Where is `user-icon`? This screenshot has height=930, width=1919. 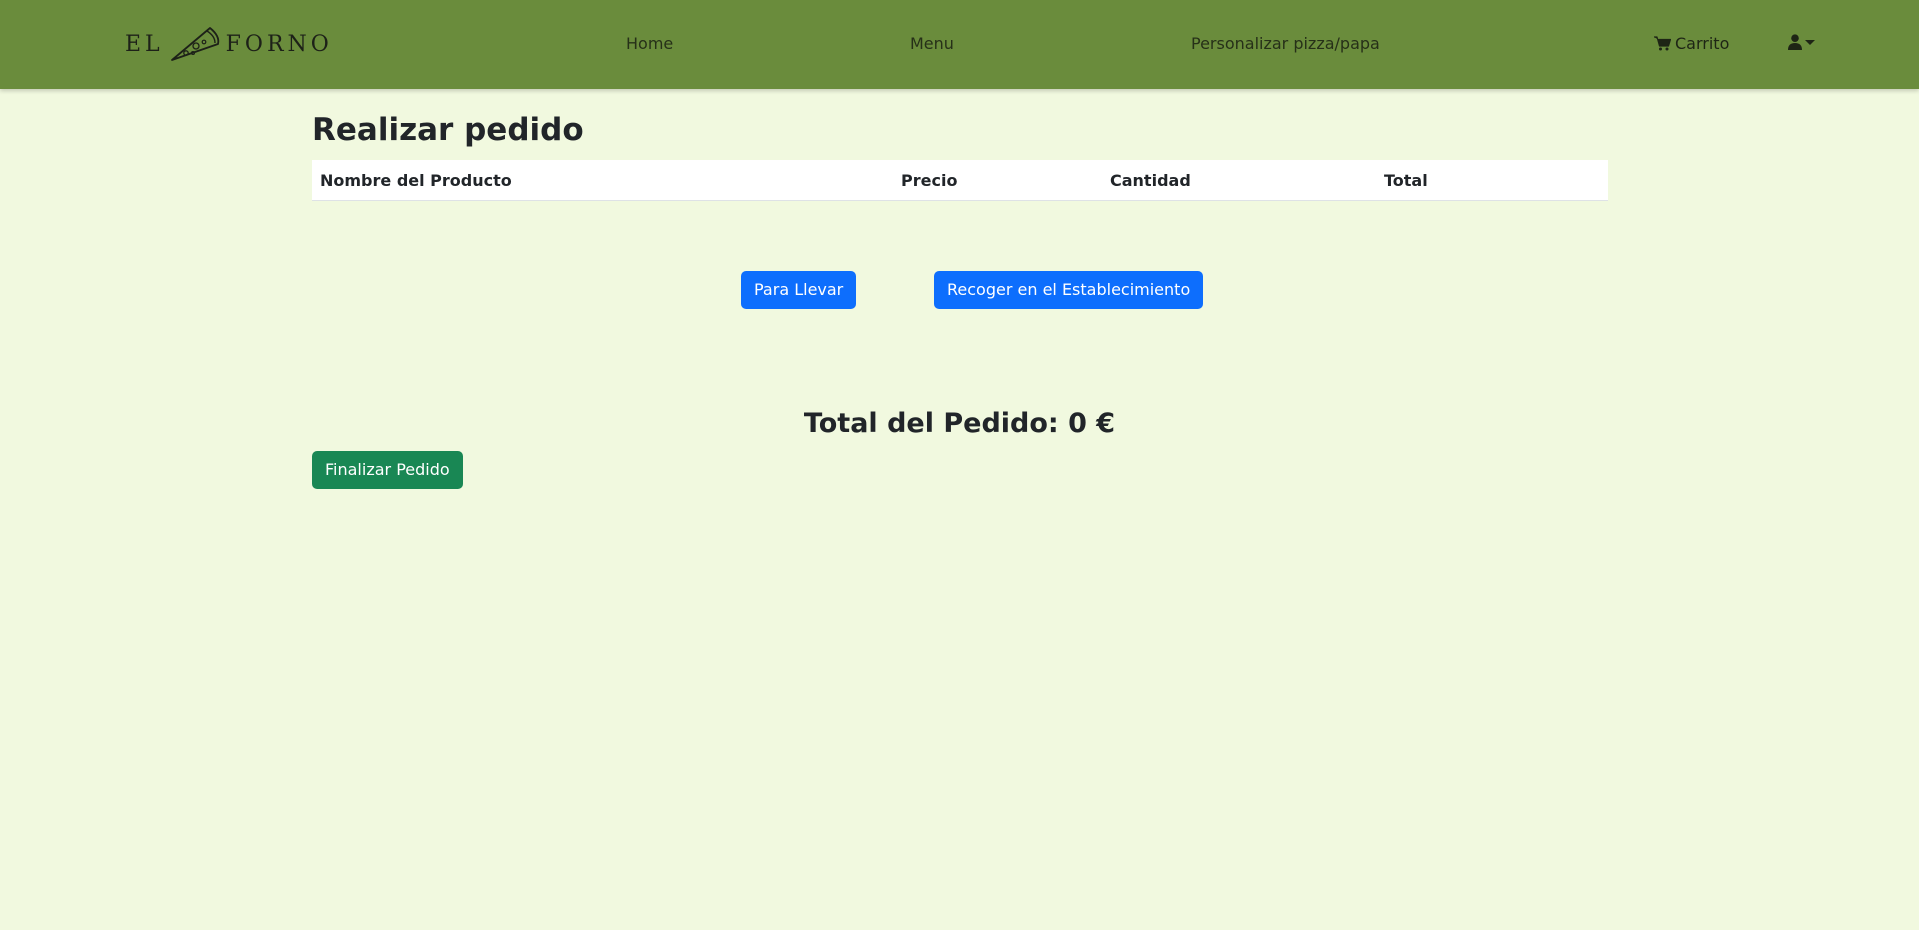 user-icon is located at coordinates (1795, 42).